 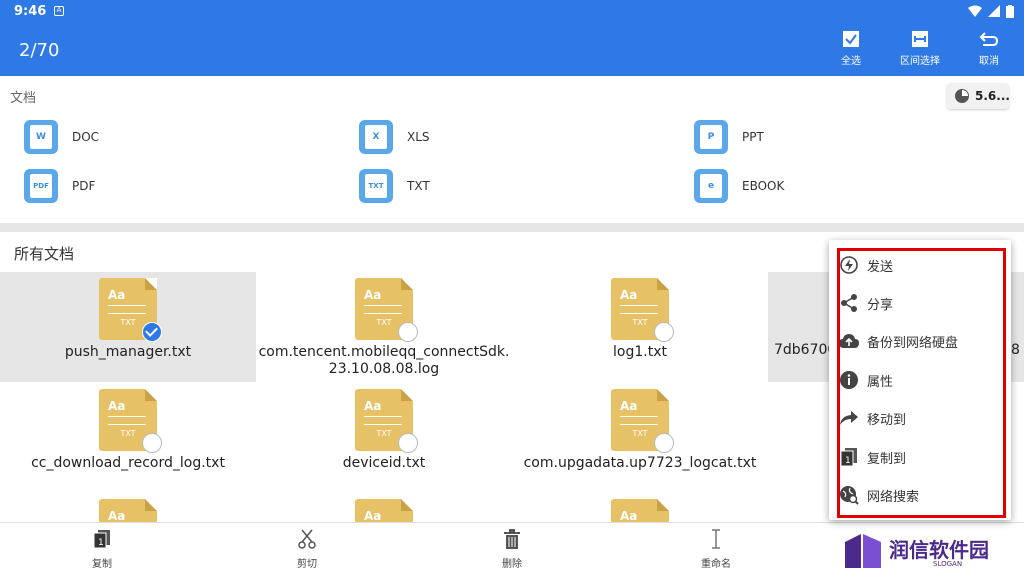 I want to click on select-all-label: 全选, so click(x=851, y=61).